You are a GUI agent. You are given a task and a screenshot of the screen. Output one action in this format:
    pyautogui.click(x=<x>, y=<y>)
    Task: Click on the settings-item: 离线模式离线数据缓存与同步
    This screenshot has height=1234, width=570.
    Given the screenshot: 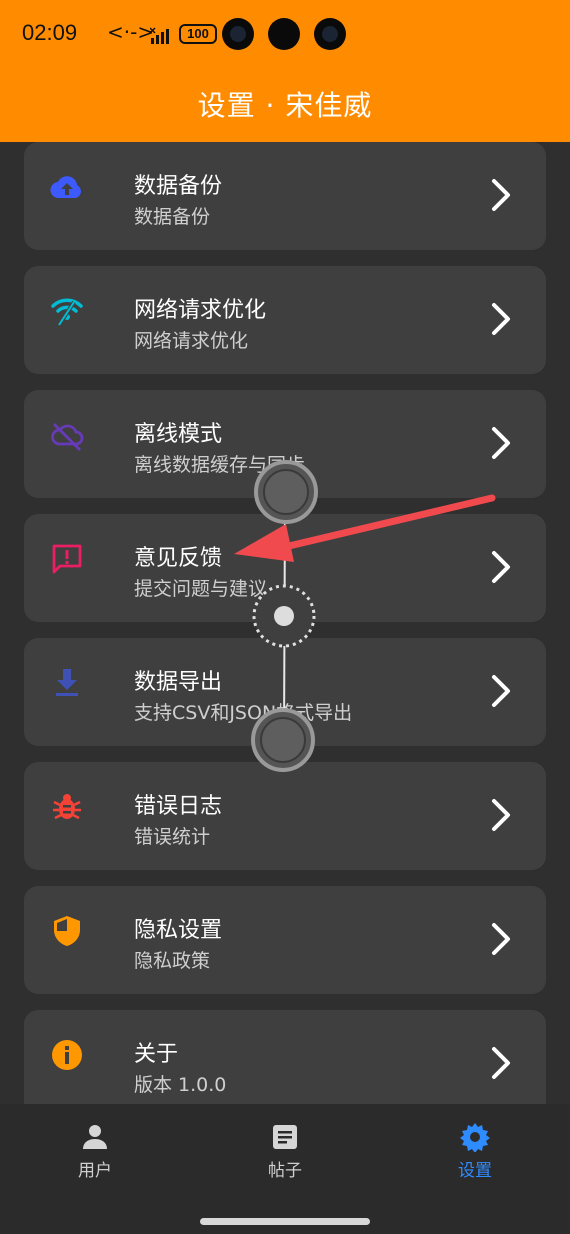 What is the action you would take?
    pyautogui.click(x=285, y=444)
    